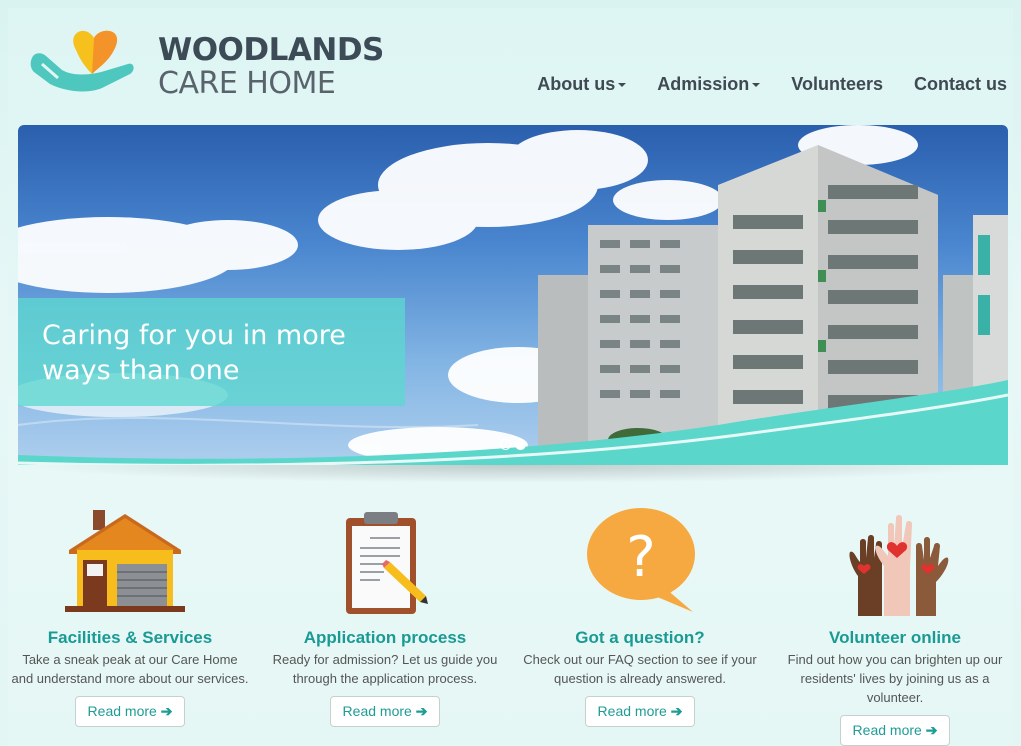 The height and width of the screenshot is (746, 1021). Describe the element at coordinates (82, 61) in the screenshot. I see `logo-hands-heart-icon` at that location.